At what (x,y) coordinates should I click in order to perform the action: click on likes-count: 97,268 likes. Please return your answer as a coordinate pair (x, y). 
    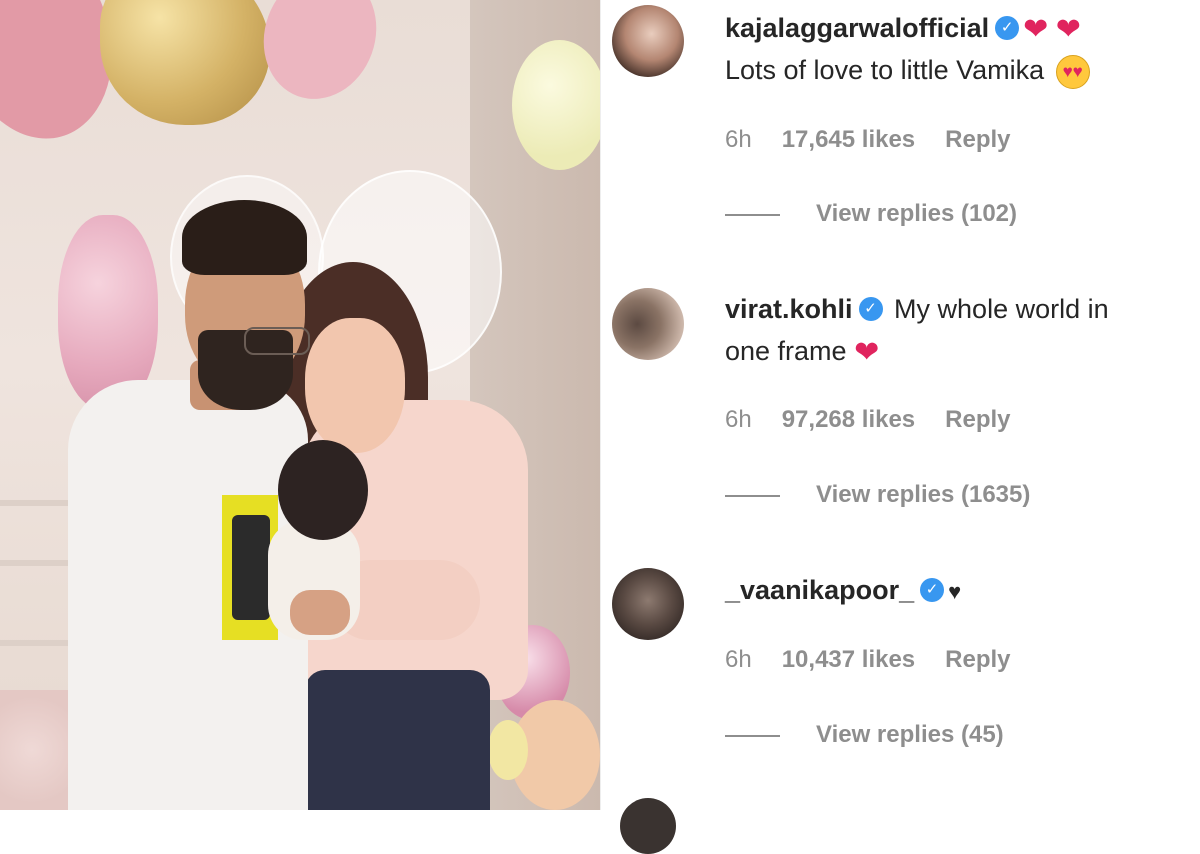
    Looking at the image, I should click on (848, 419).